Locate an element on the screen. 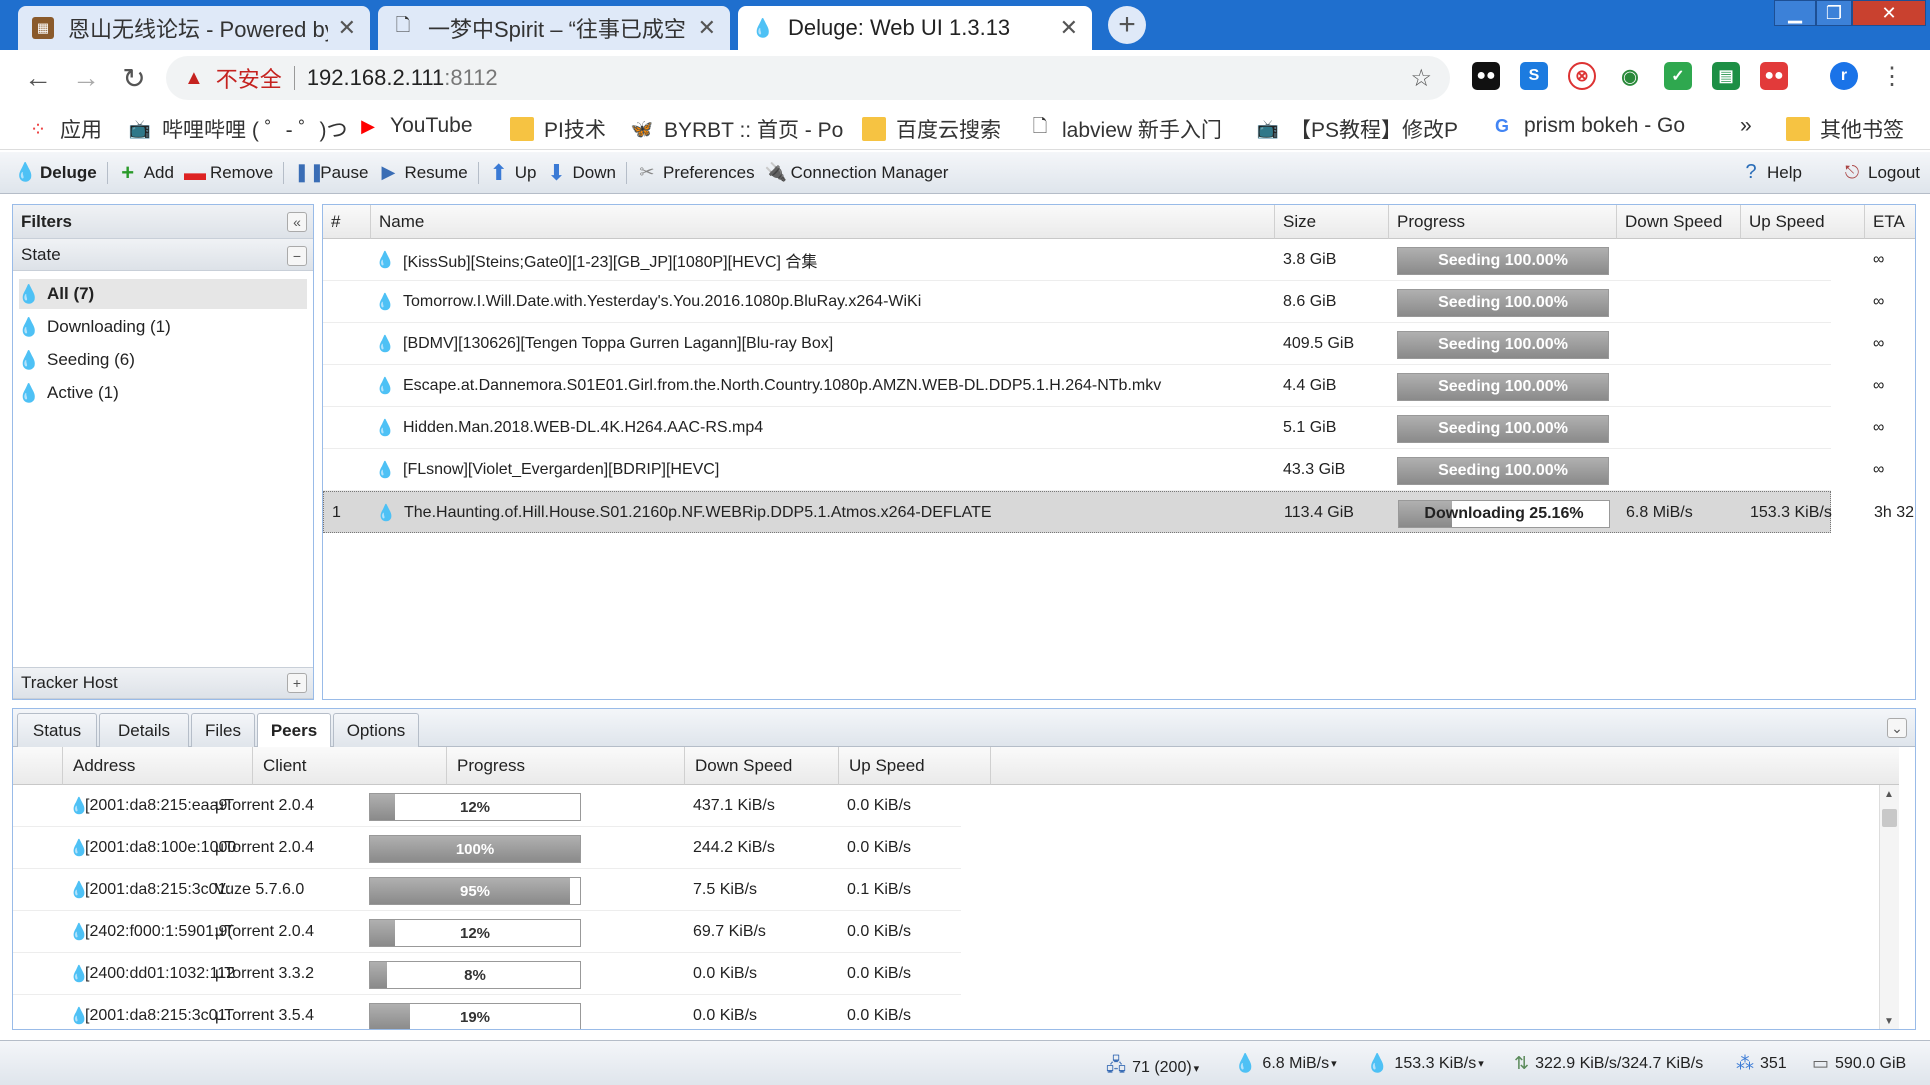 This screenshot has height=1085, width=1930. remove-button: ▬ Remove is located at coordinates (228, 173).